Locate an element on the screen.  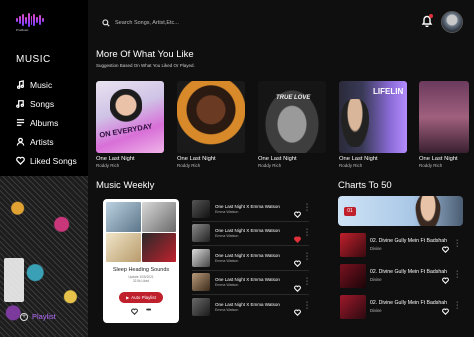
notification-button is located at coordinates (427, 21).